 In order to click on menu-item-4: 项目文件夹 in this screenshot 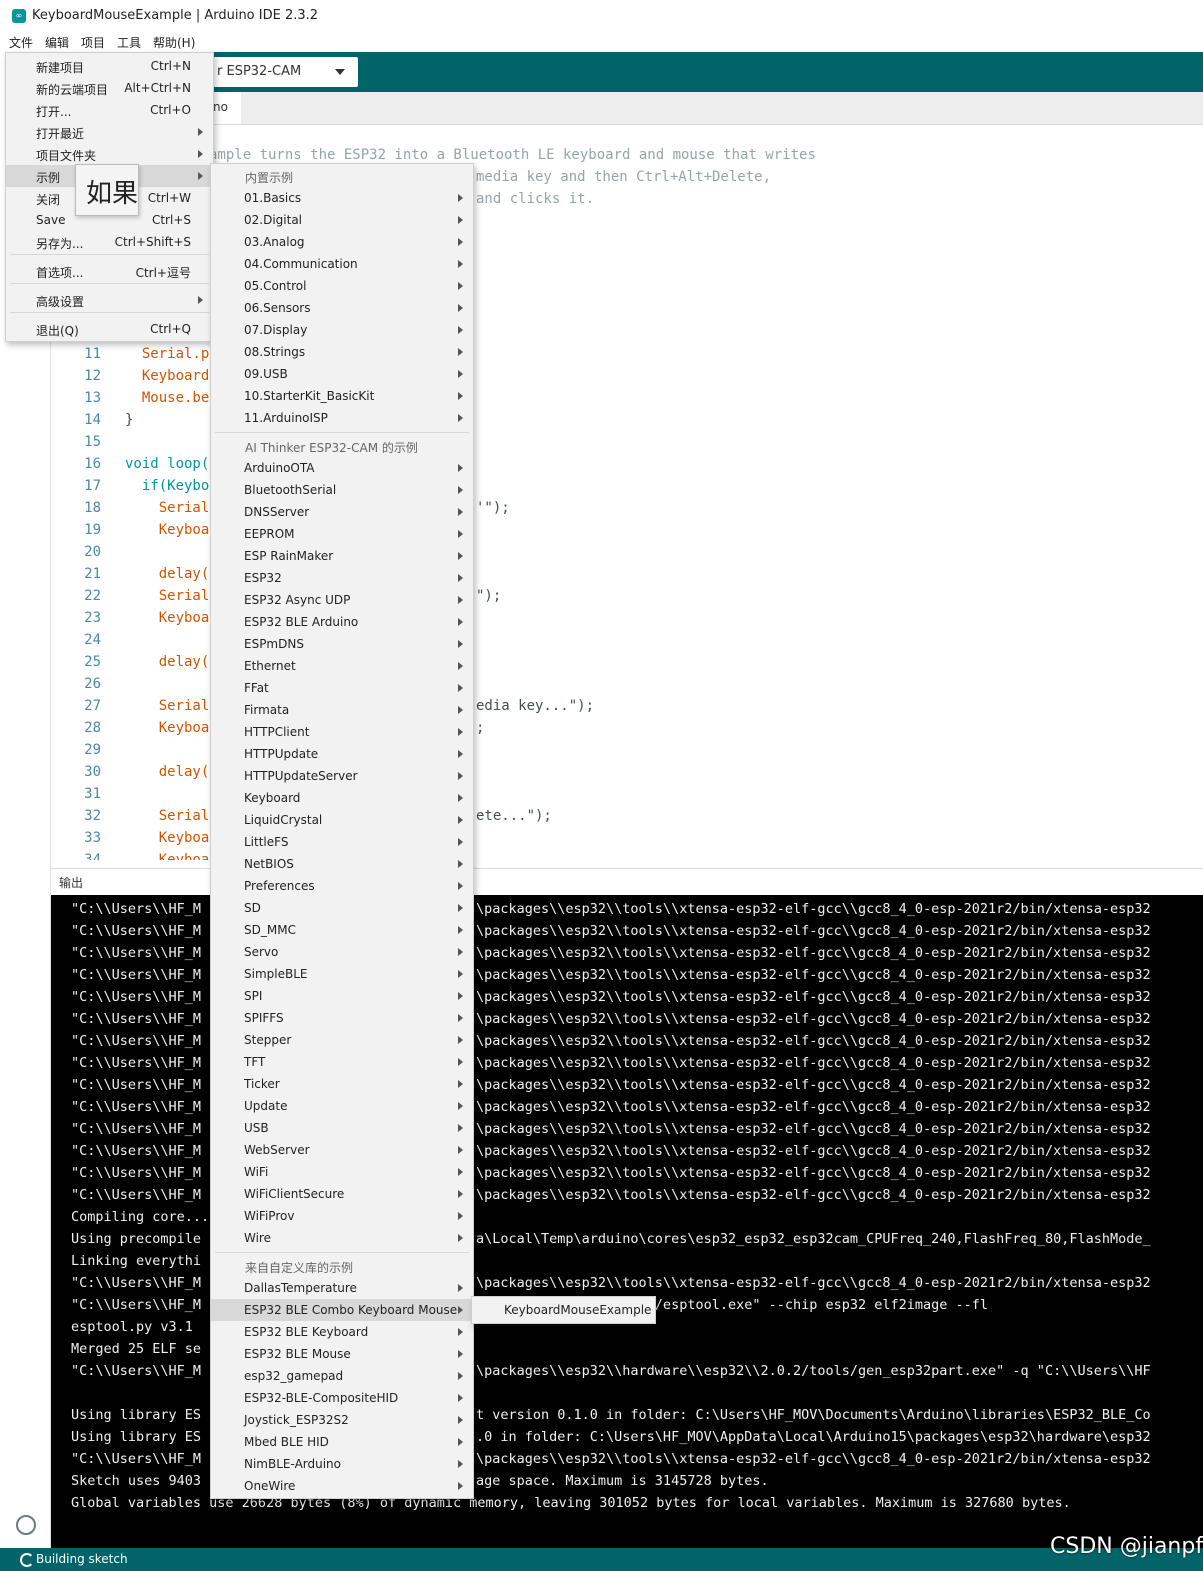, I will do `click(109, 154)`.